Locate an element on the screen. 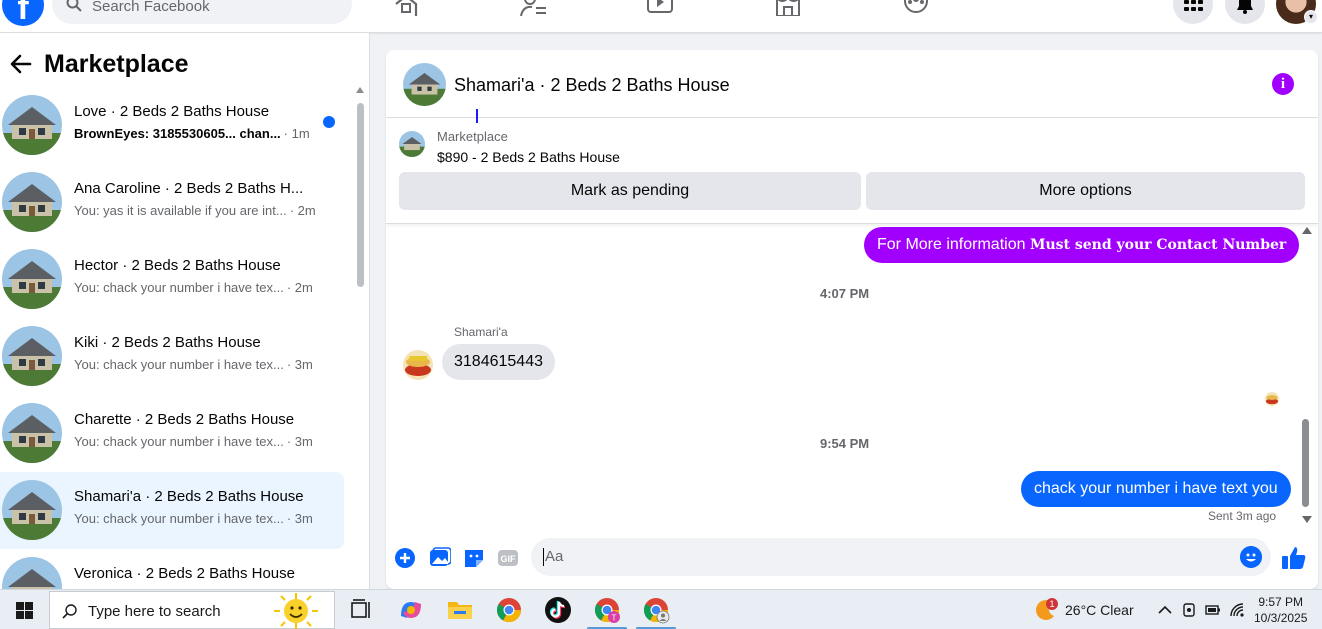 This screenshot has width=1322, height=629. friends-icon is located at coordinates (533, 8).